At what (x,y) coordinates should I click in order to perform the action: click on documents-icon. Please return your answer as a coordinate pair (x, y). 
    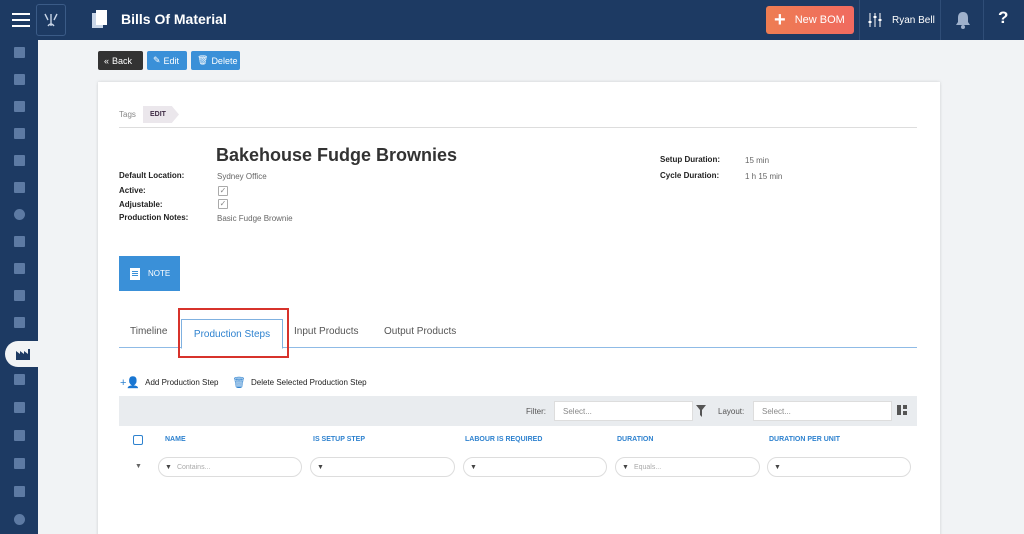
    Looking at the image, I should click on (99, 19).